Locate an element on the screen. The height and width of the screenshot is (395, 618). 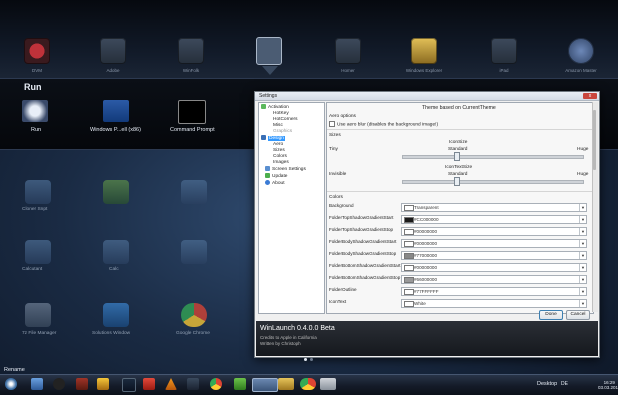
color-select: #CC000000 ▼ is located at coordinates (494, 219).